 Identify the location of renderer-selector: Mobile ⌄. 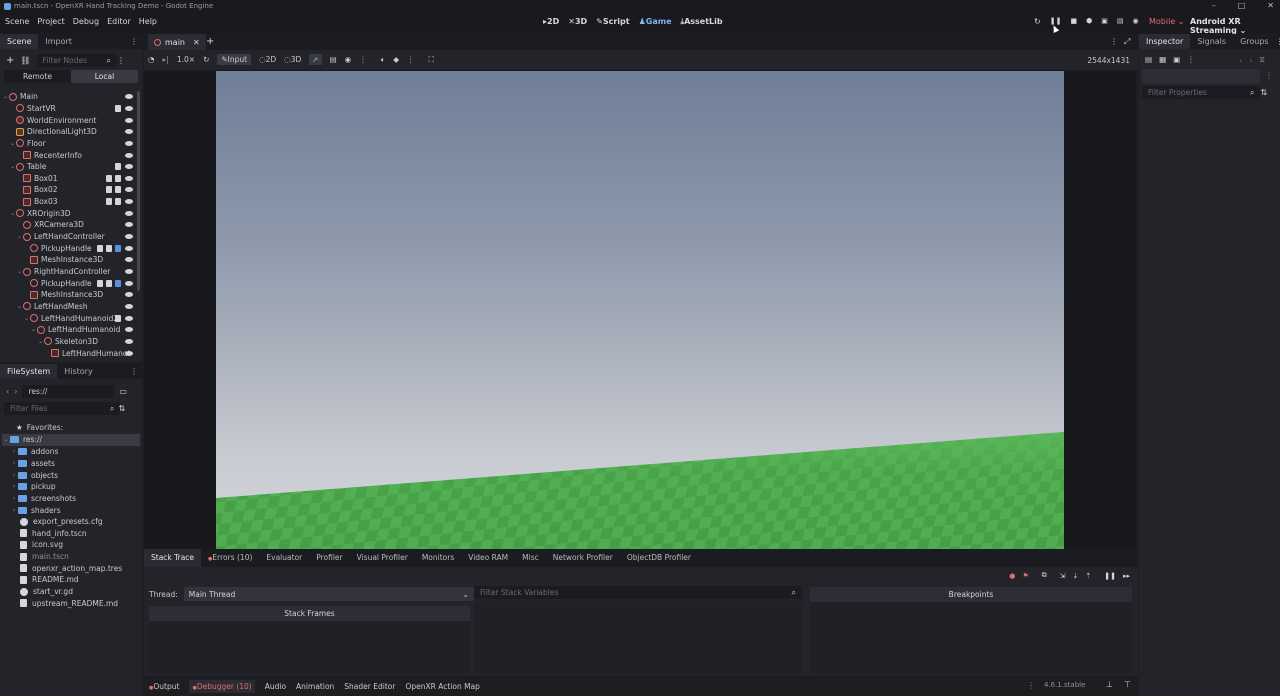
(1167, 21).